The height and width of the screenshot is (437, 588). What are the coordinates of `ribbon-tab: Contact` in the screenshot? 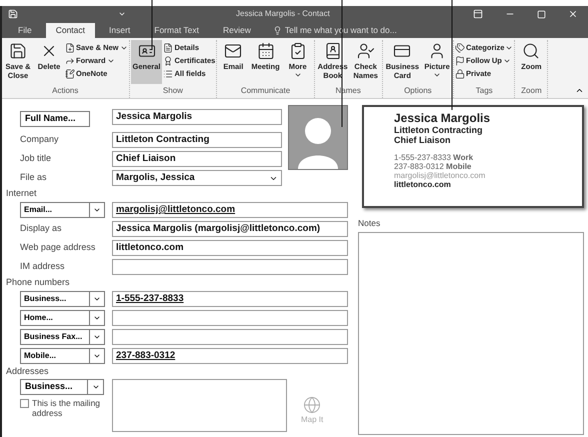 It's located at (70, 30).